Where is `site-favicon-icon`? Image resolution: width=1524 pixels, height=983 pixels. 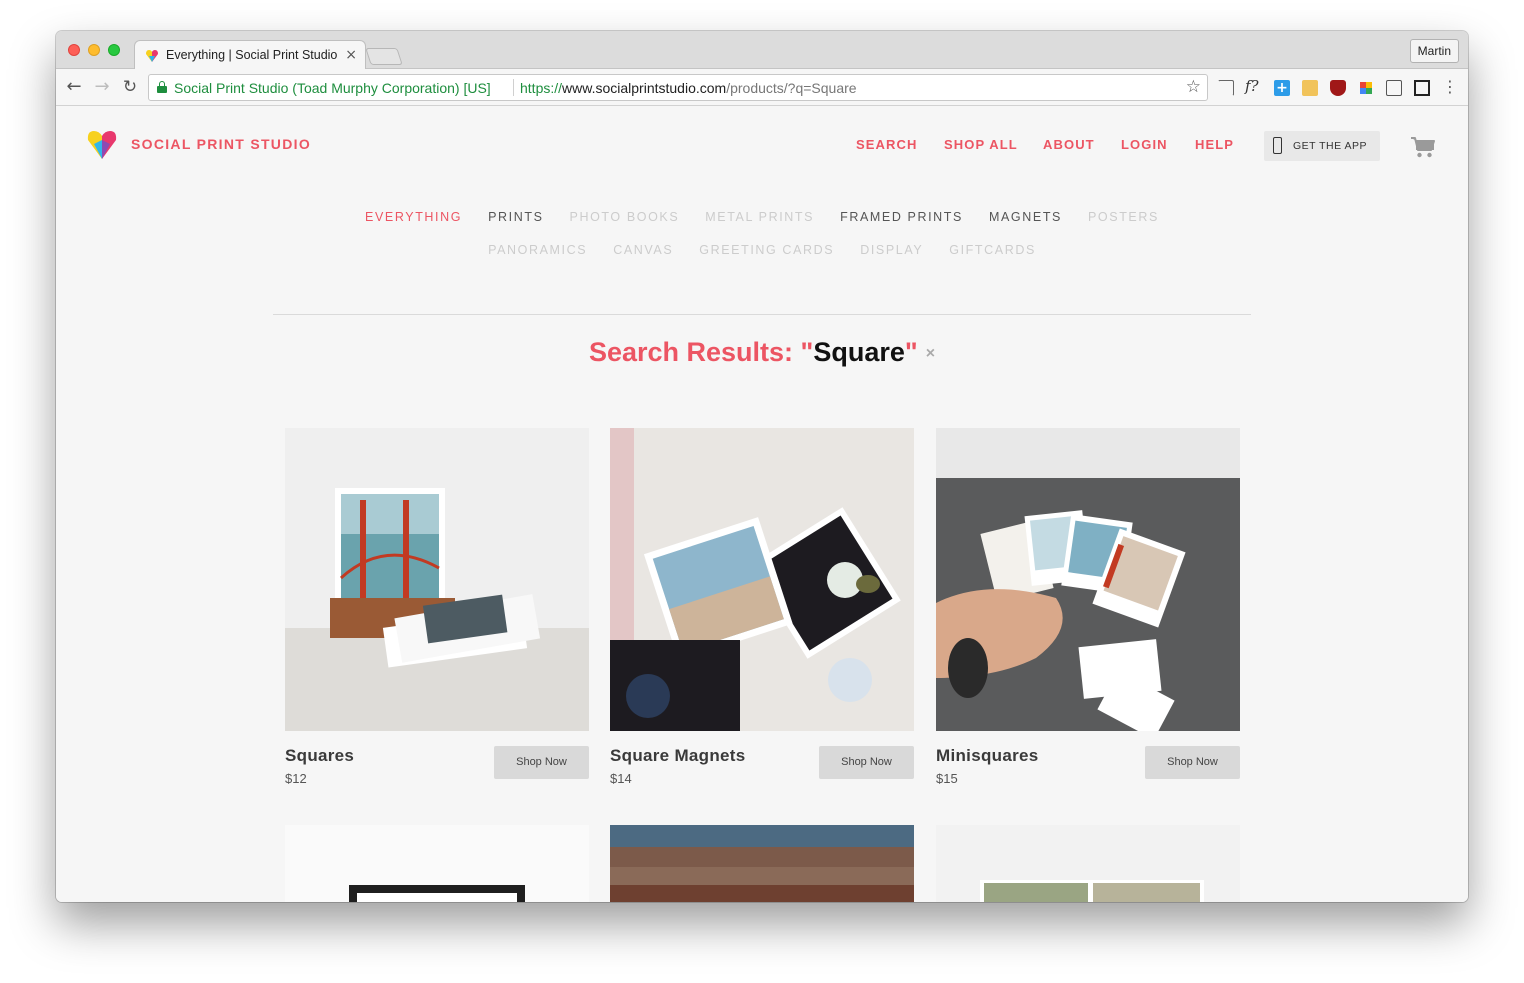 site-favicon-icon is located at coordinates (152, 56).